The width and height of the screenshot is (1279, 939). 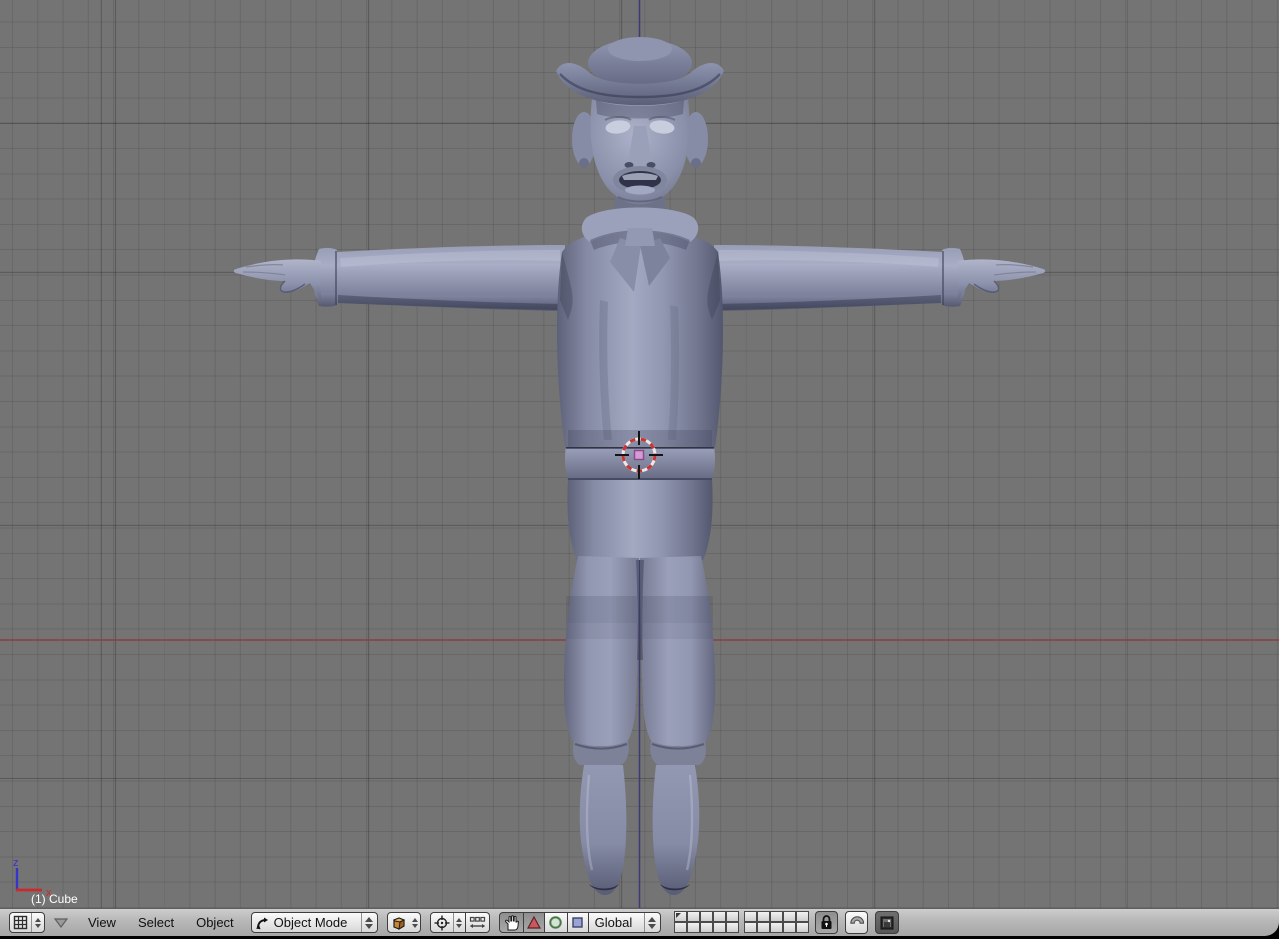 I want to click on translate-triangle-icon, so click(x=533, y=922).